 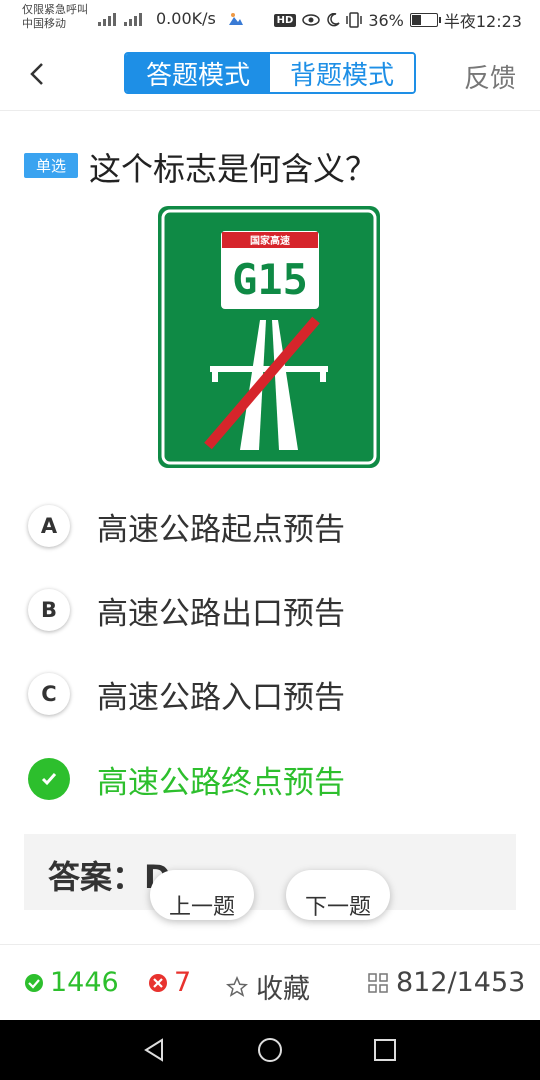 What do you see at coordinates (482, 21) in the screenshot?
I see `clock: 半夜12:23` at bounding box center [482, 21].